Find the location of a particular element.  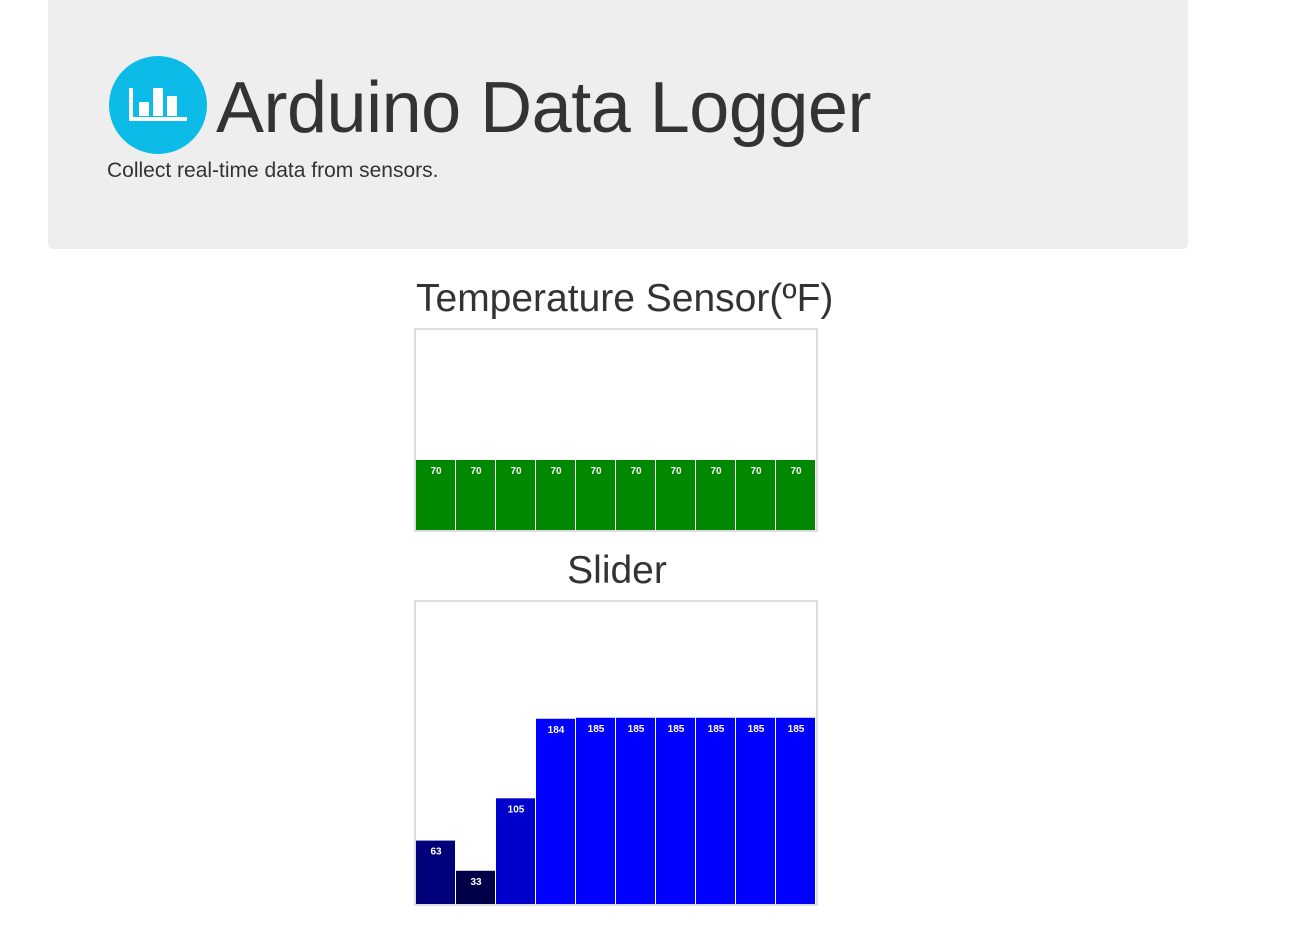

slider-bar-label: 33 is located at coordinates (476, 882).